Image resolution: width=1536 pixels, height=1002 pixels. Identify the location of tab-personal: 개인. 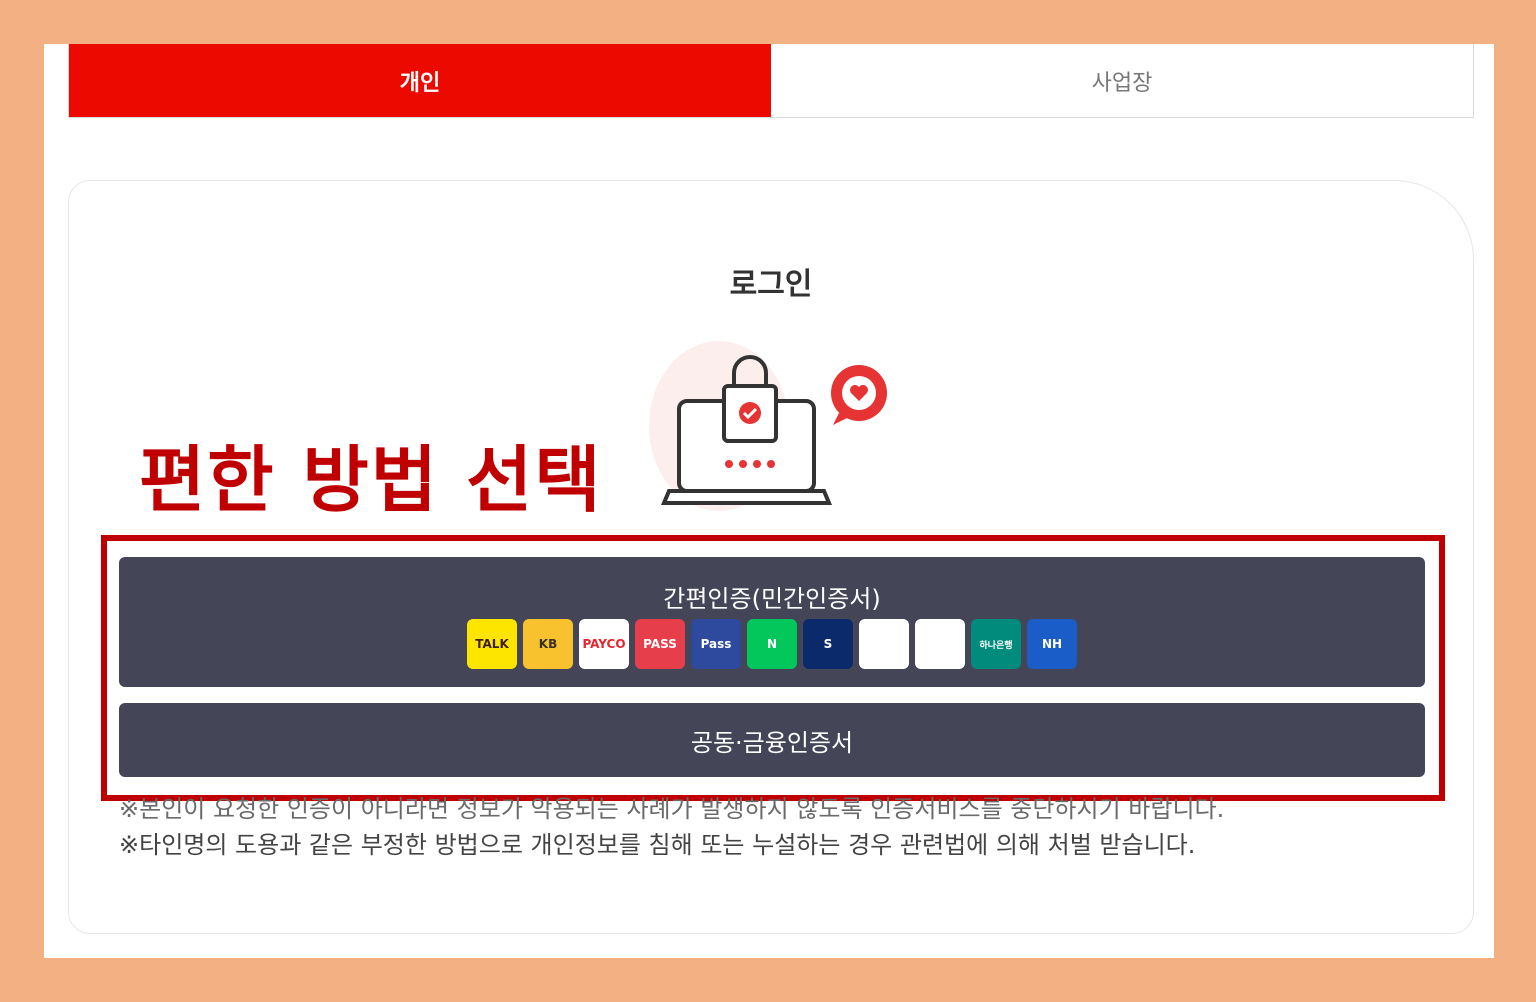
(420, 80).